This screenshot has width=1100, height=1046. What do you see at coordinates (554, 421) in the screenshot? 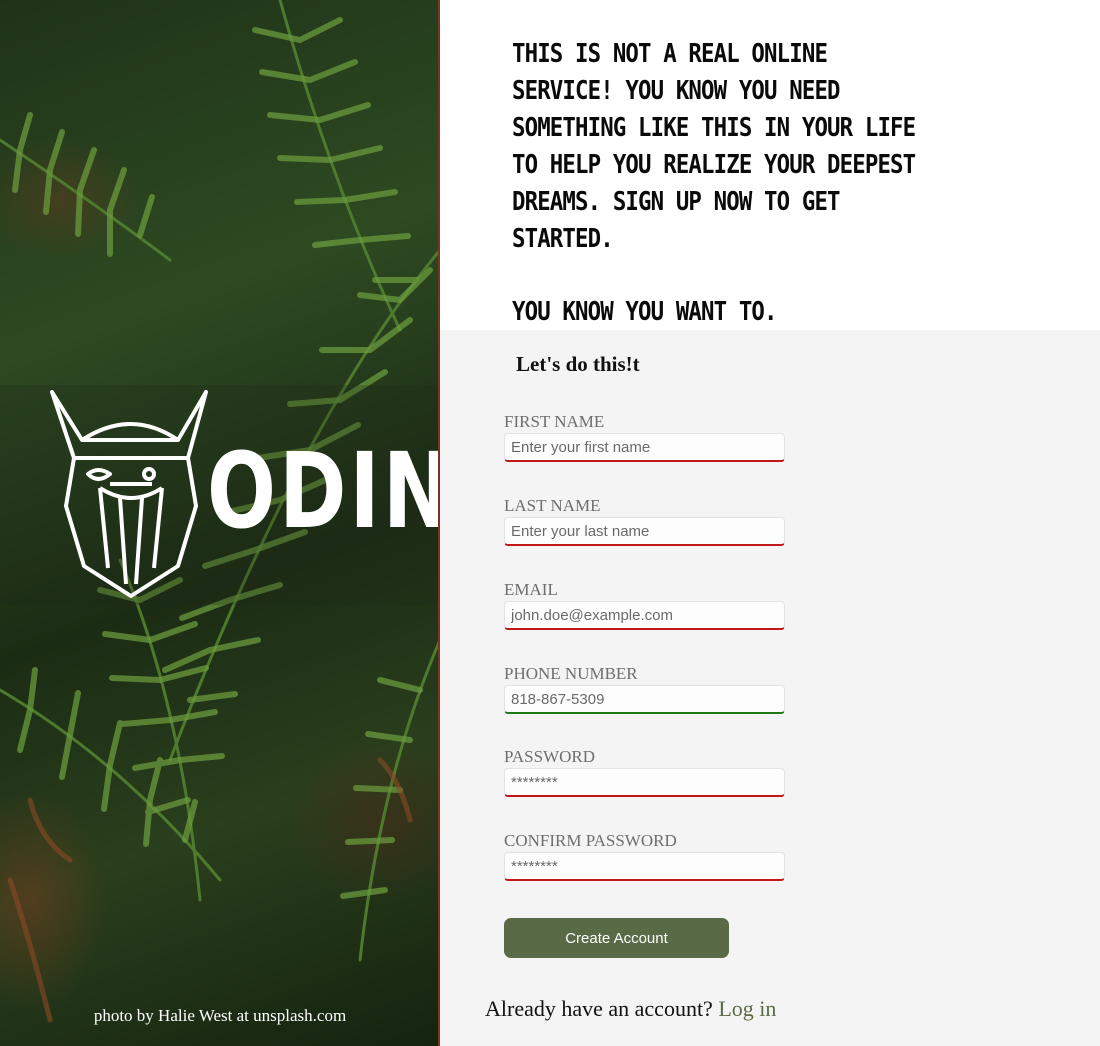
I see `first-name-label: FIRST NAME` at bounding box center [554, 421].